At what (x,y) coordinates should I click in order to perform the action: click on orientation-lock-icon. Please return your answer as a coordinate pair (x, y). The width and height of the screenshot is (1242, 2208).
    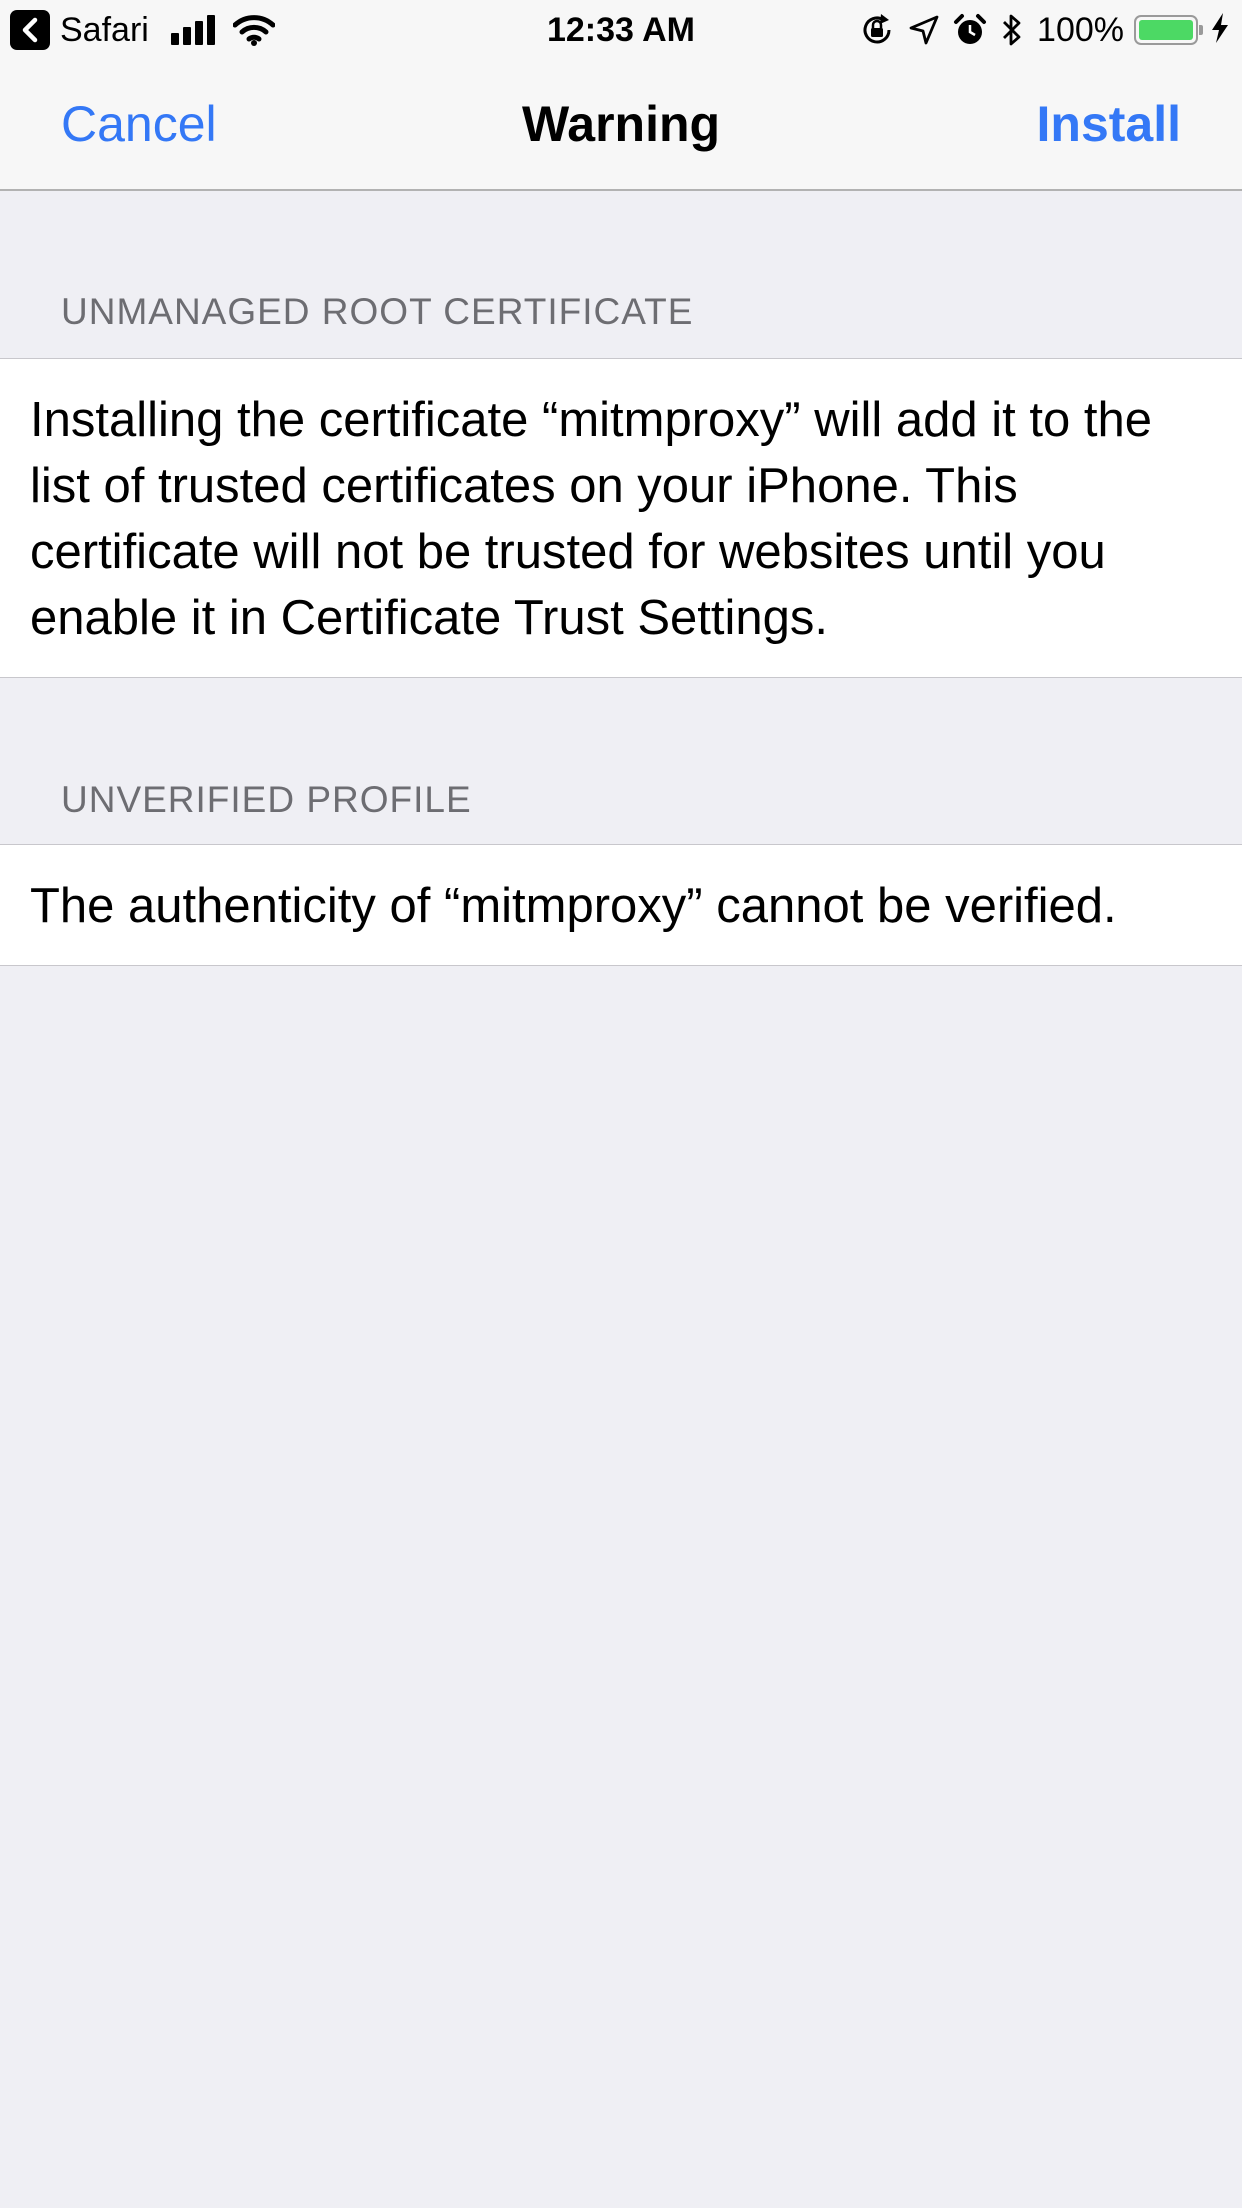
    Looking at the image, I should click on (877, 30).